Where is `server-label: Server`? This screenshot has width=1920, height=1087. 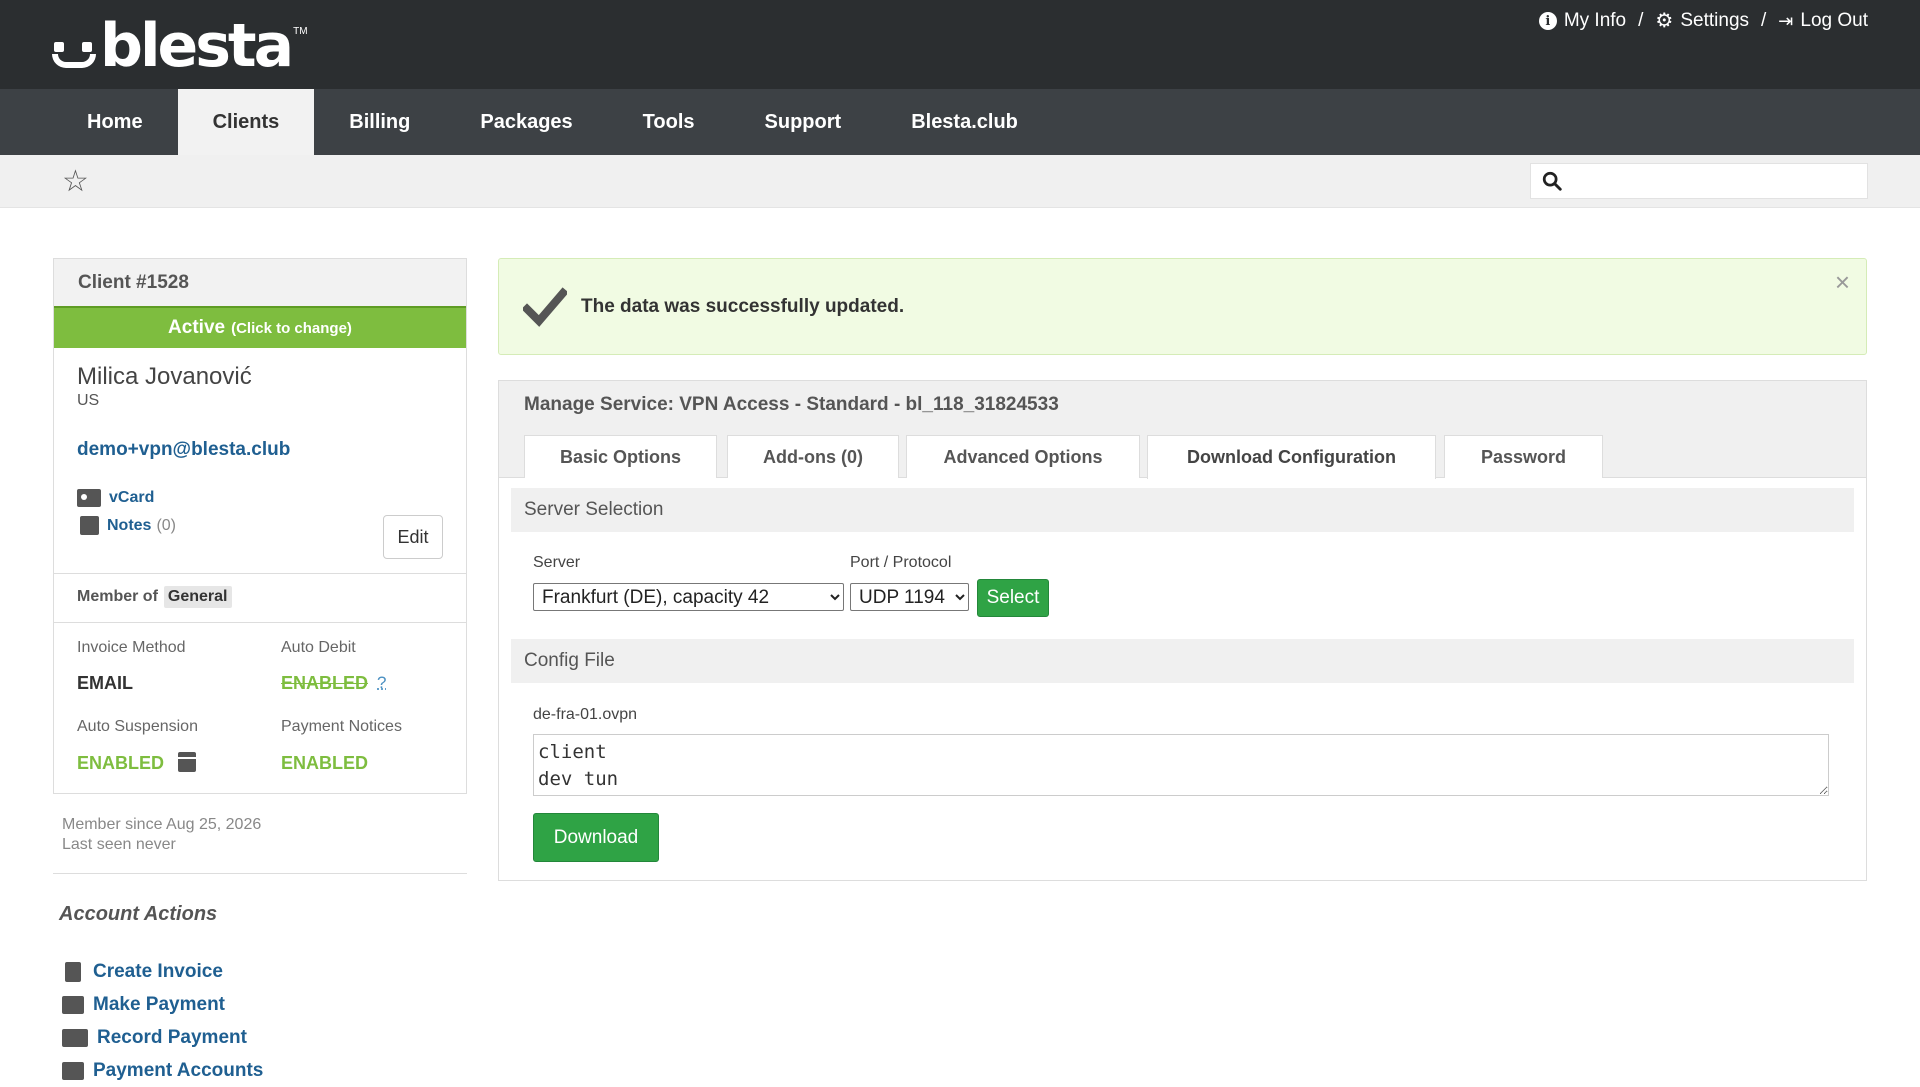
server-label: Server is located at coordinates (557, 562).